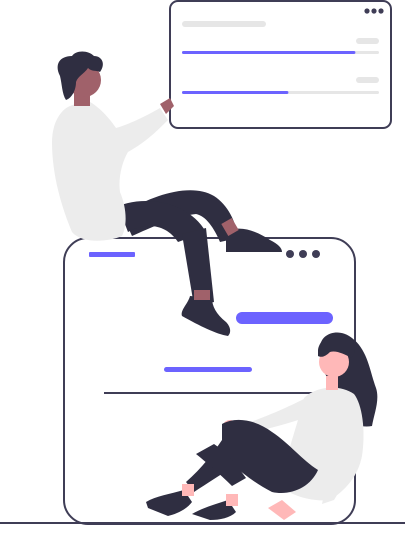  Describe the element at coordinates (112, 254) in the screenshot. I see `large-window-accent-tab` at that location.